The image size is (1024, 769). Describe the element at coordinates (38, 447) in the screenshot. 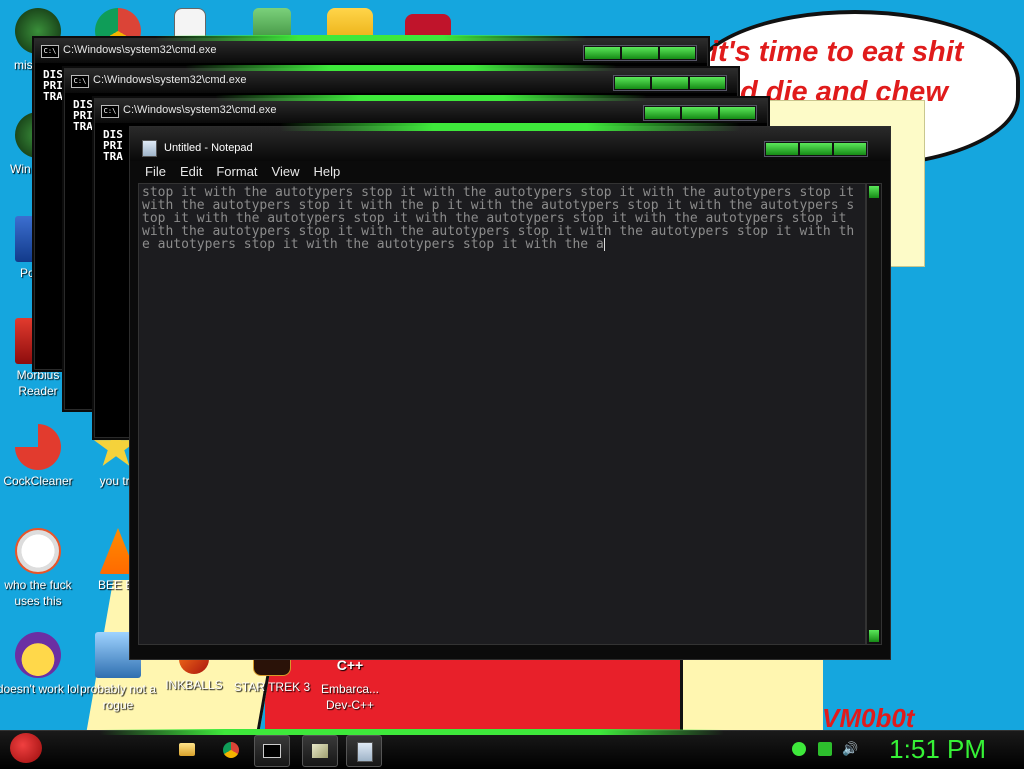

I see `ccleaner-icon` at that location.